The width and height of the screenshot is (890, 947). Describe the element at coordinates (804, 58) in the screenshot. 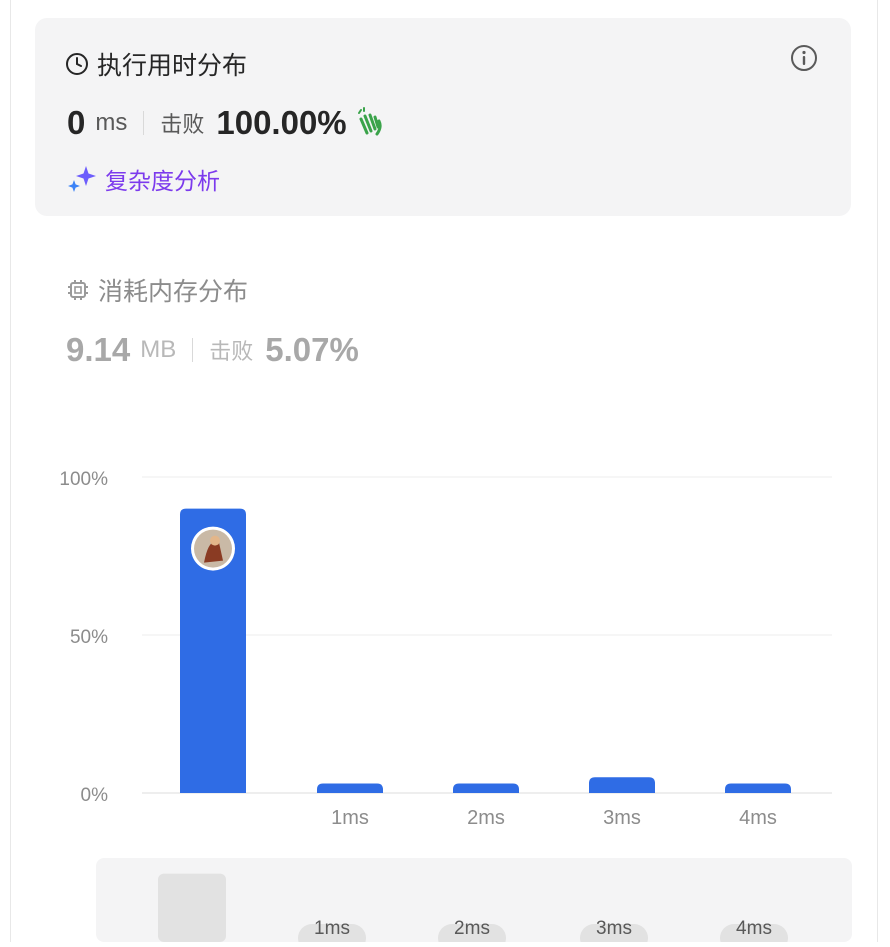

I see `info-icon` at that location.